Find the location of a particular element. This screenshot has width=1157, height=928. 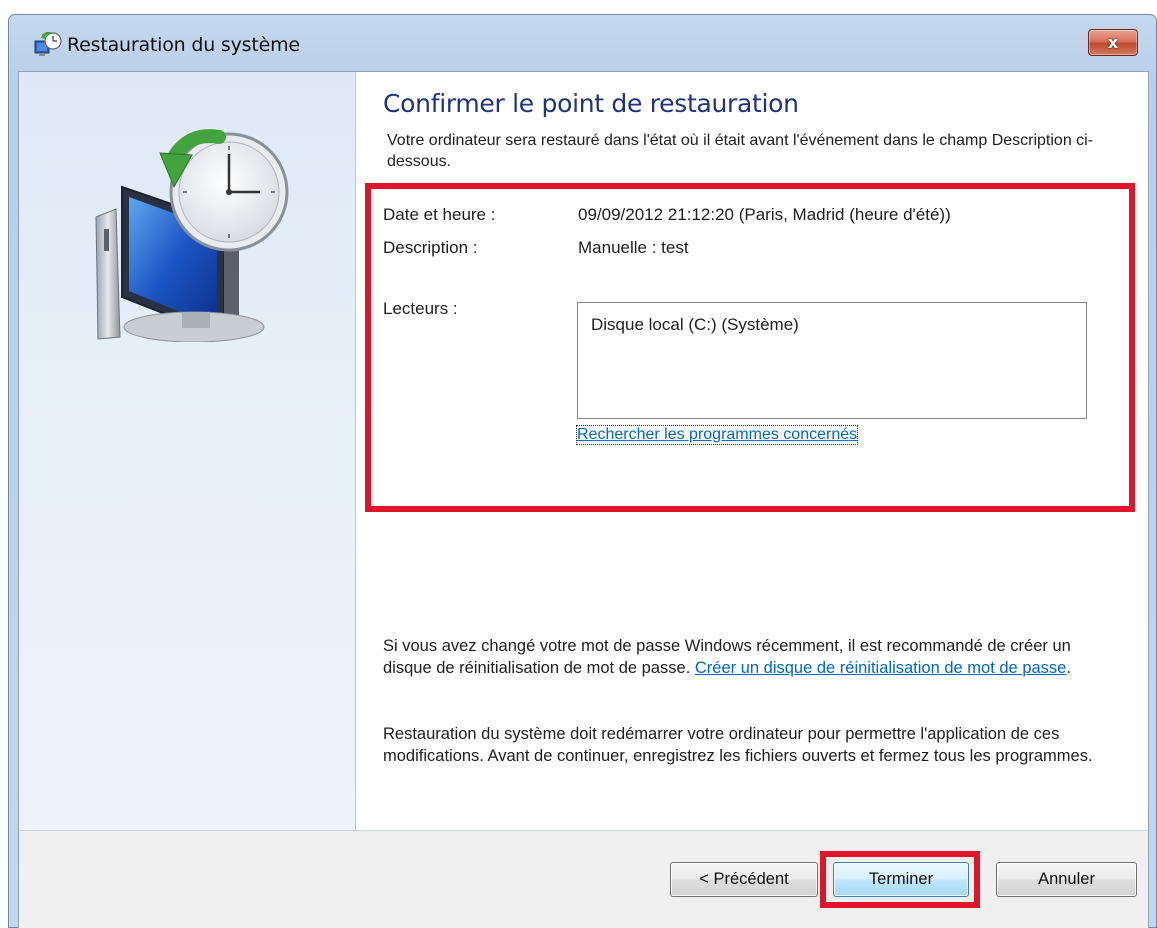

scan-affected-programs-link: Rechercher les programmes concernés is located at coordinates (717, 435).